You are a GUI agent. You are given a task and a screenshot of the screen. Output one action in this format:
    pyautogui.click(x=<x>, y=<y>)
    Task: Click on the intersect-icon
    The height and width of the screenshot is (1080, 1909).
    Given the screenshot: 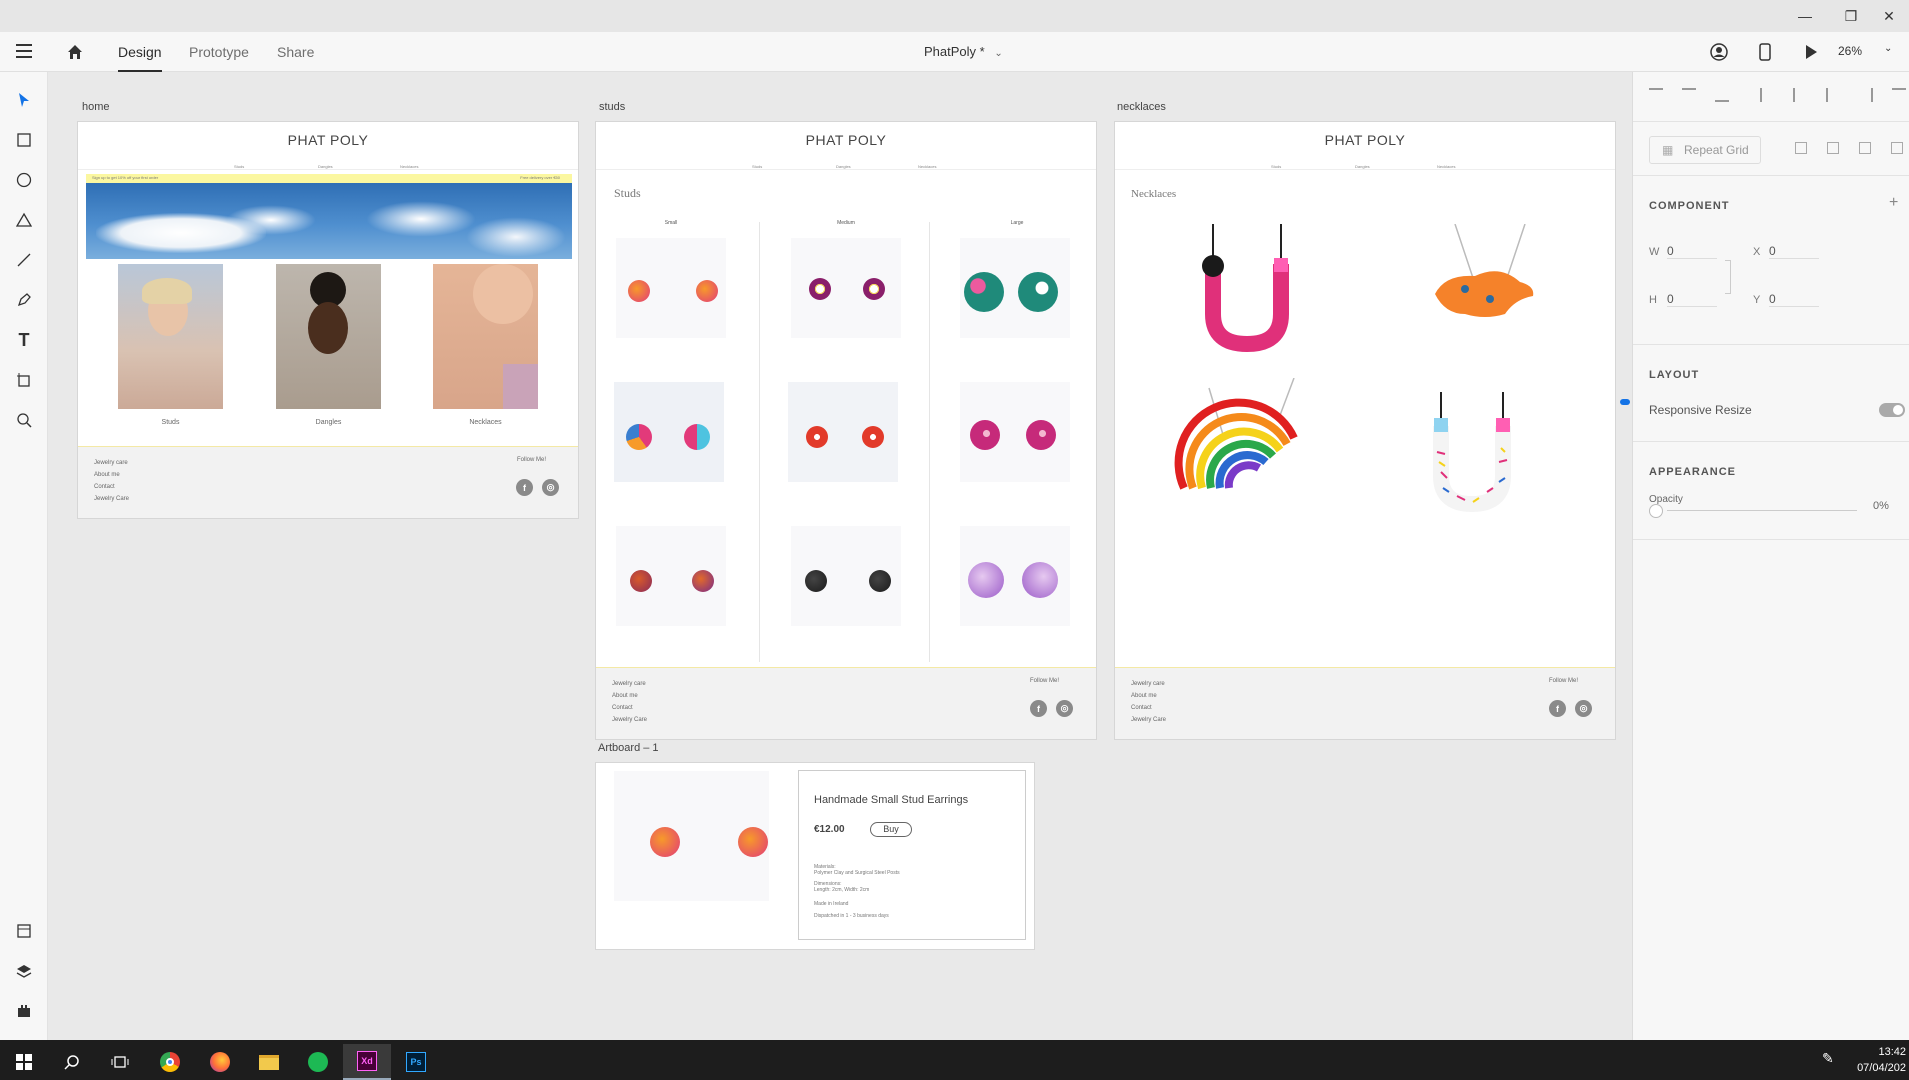 What is the action you would take?
    pyautogui.click(x=1865, y=148)
    